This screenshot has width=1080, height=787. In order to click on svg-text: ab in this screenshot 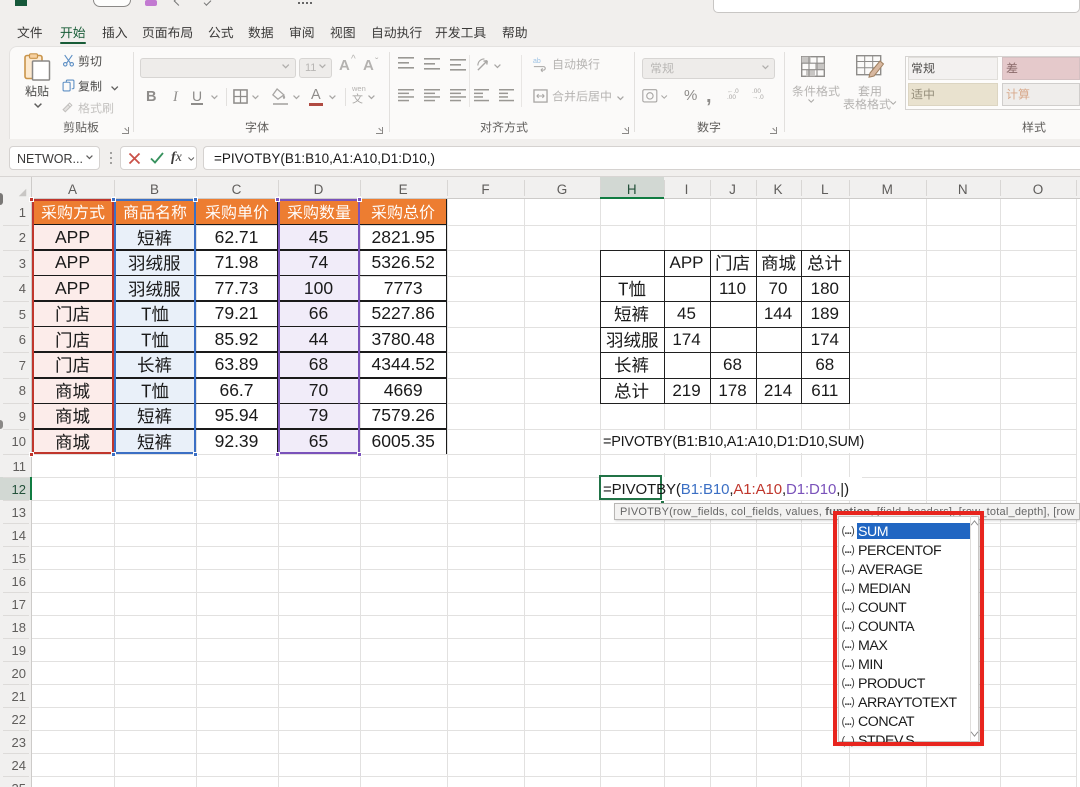, I will do `click(537, 61)`.